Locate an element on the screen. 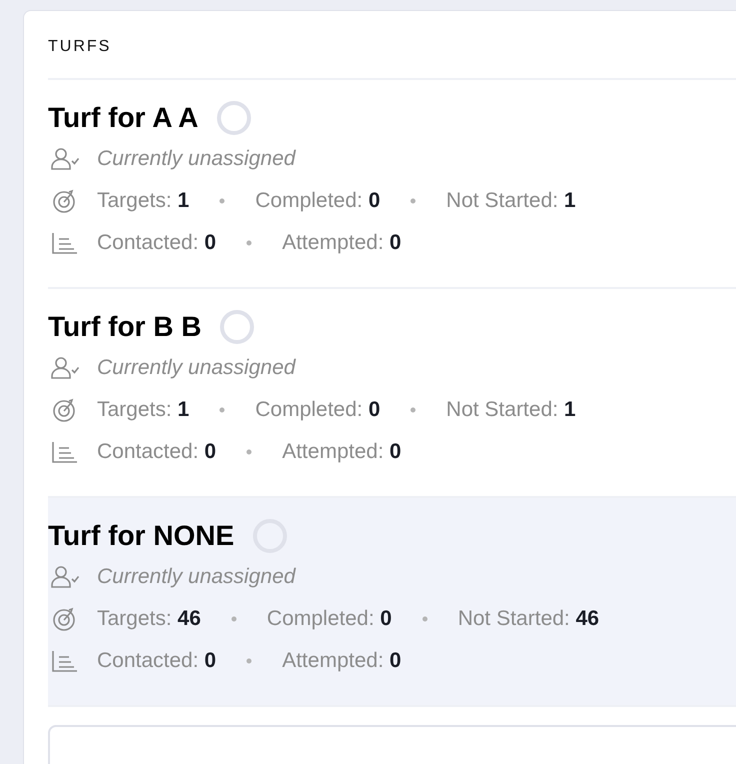 This screenshot has height=764, width=736. stat-text: Targets: 46 is located at coordinates (149, 619).